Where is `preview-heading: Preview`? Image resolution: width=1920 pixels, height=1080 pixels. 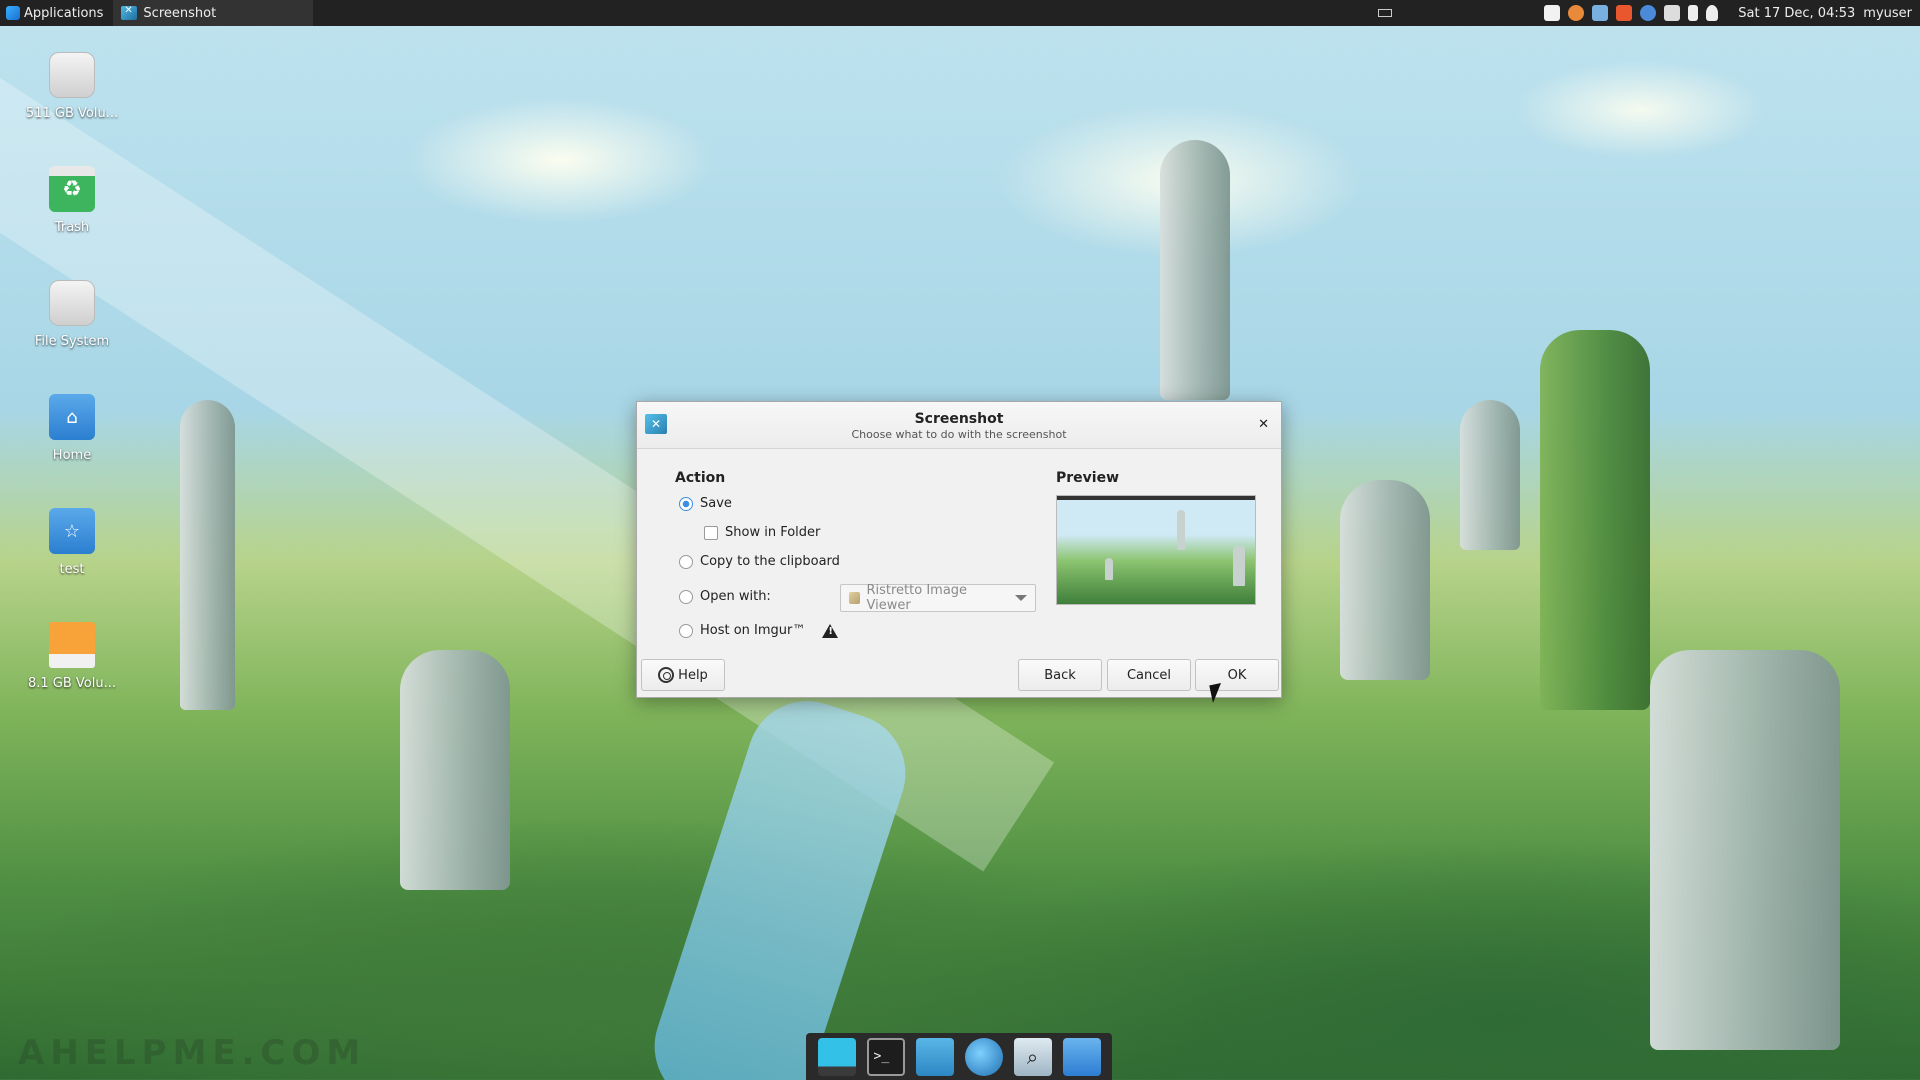
preview-heading: Preview is located at coordinates (1088, 478).